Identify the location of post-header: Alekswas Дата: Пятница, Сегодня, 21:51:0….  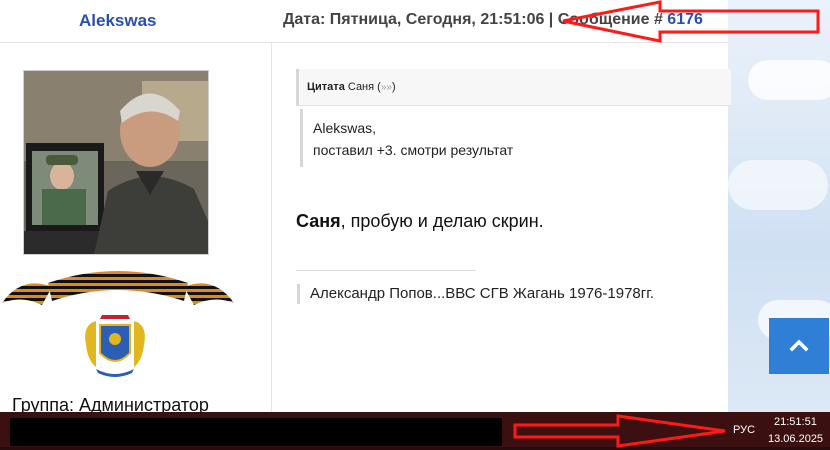
(364, 21).